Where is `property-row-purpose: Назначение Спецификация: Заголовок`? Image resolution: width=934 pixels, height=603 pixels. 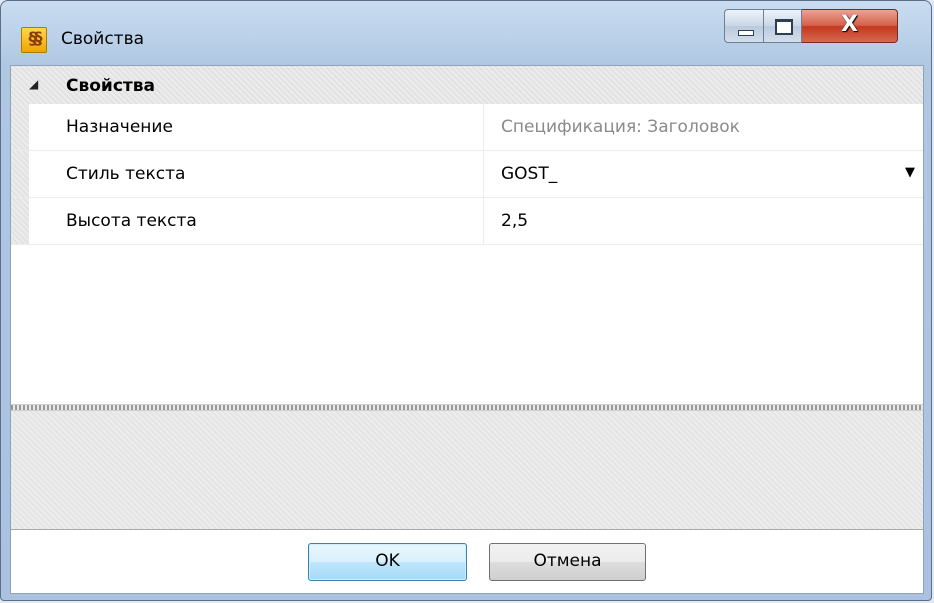
property-row-purpose: Назначение Спецификация: Заголовок is located at coordinates (467, 127).